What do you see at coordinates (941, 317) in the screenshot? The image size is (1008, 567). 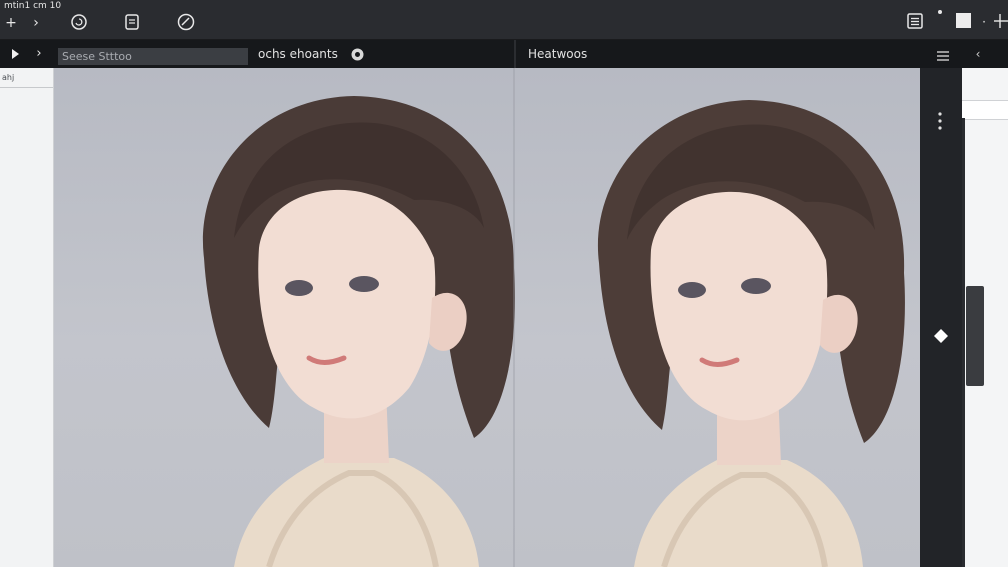 I see `right-tool-rail` at bounding box center [941, 317].